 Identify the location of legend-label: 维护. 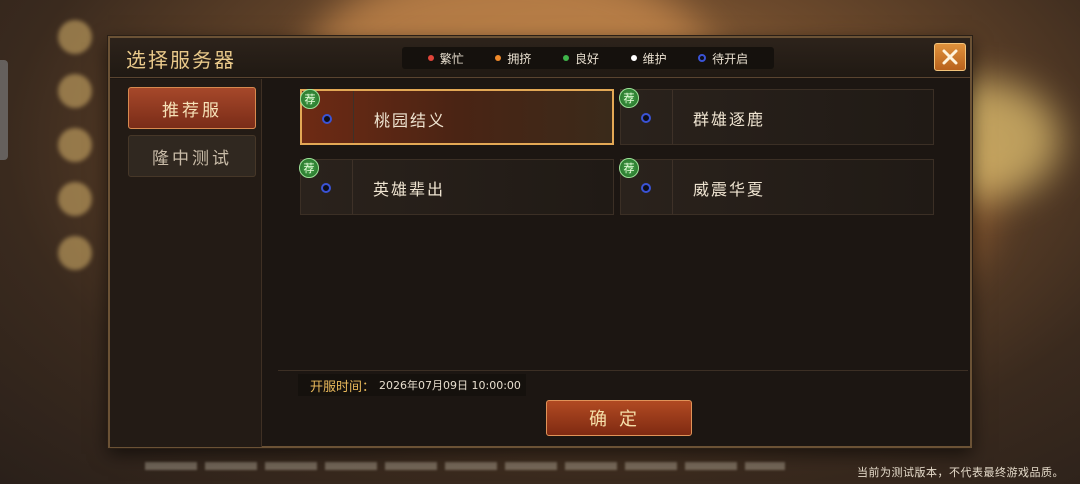
(654, 58).